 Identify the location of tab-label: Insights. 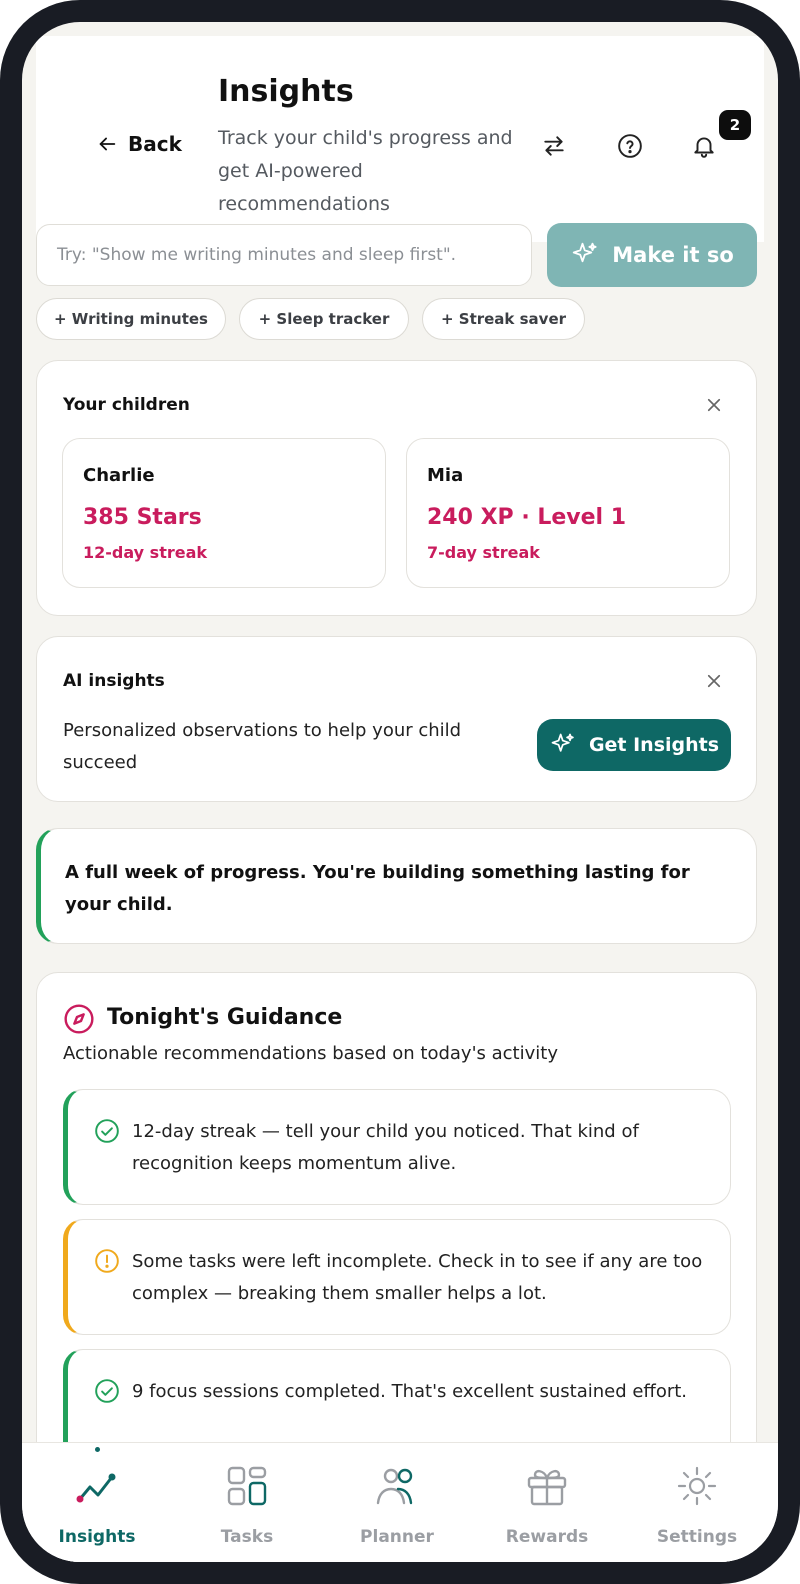
(97, 1537).